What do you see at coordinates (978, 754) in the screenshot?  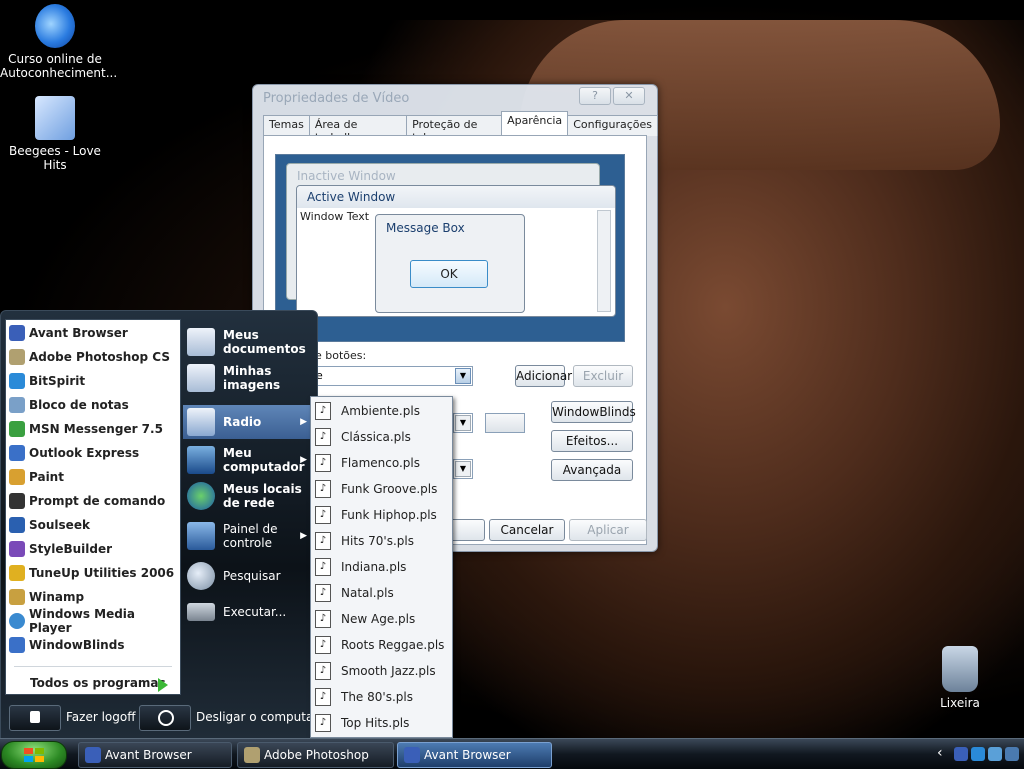 I see `tray-bitspirit-icon` at bounding box center [978, 754].